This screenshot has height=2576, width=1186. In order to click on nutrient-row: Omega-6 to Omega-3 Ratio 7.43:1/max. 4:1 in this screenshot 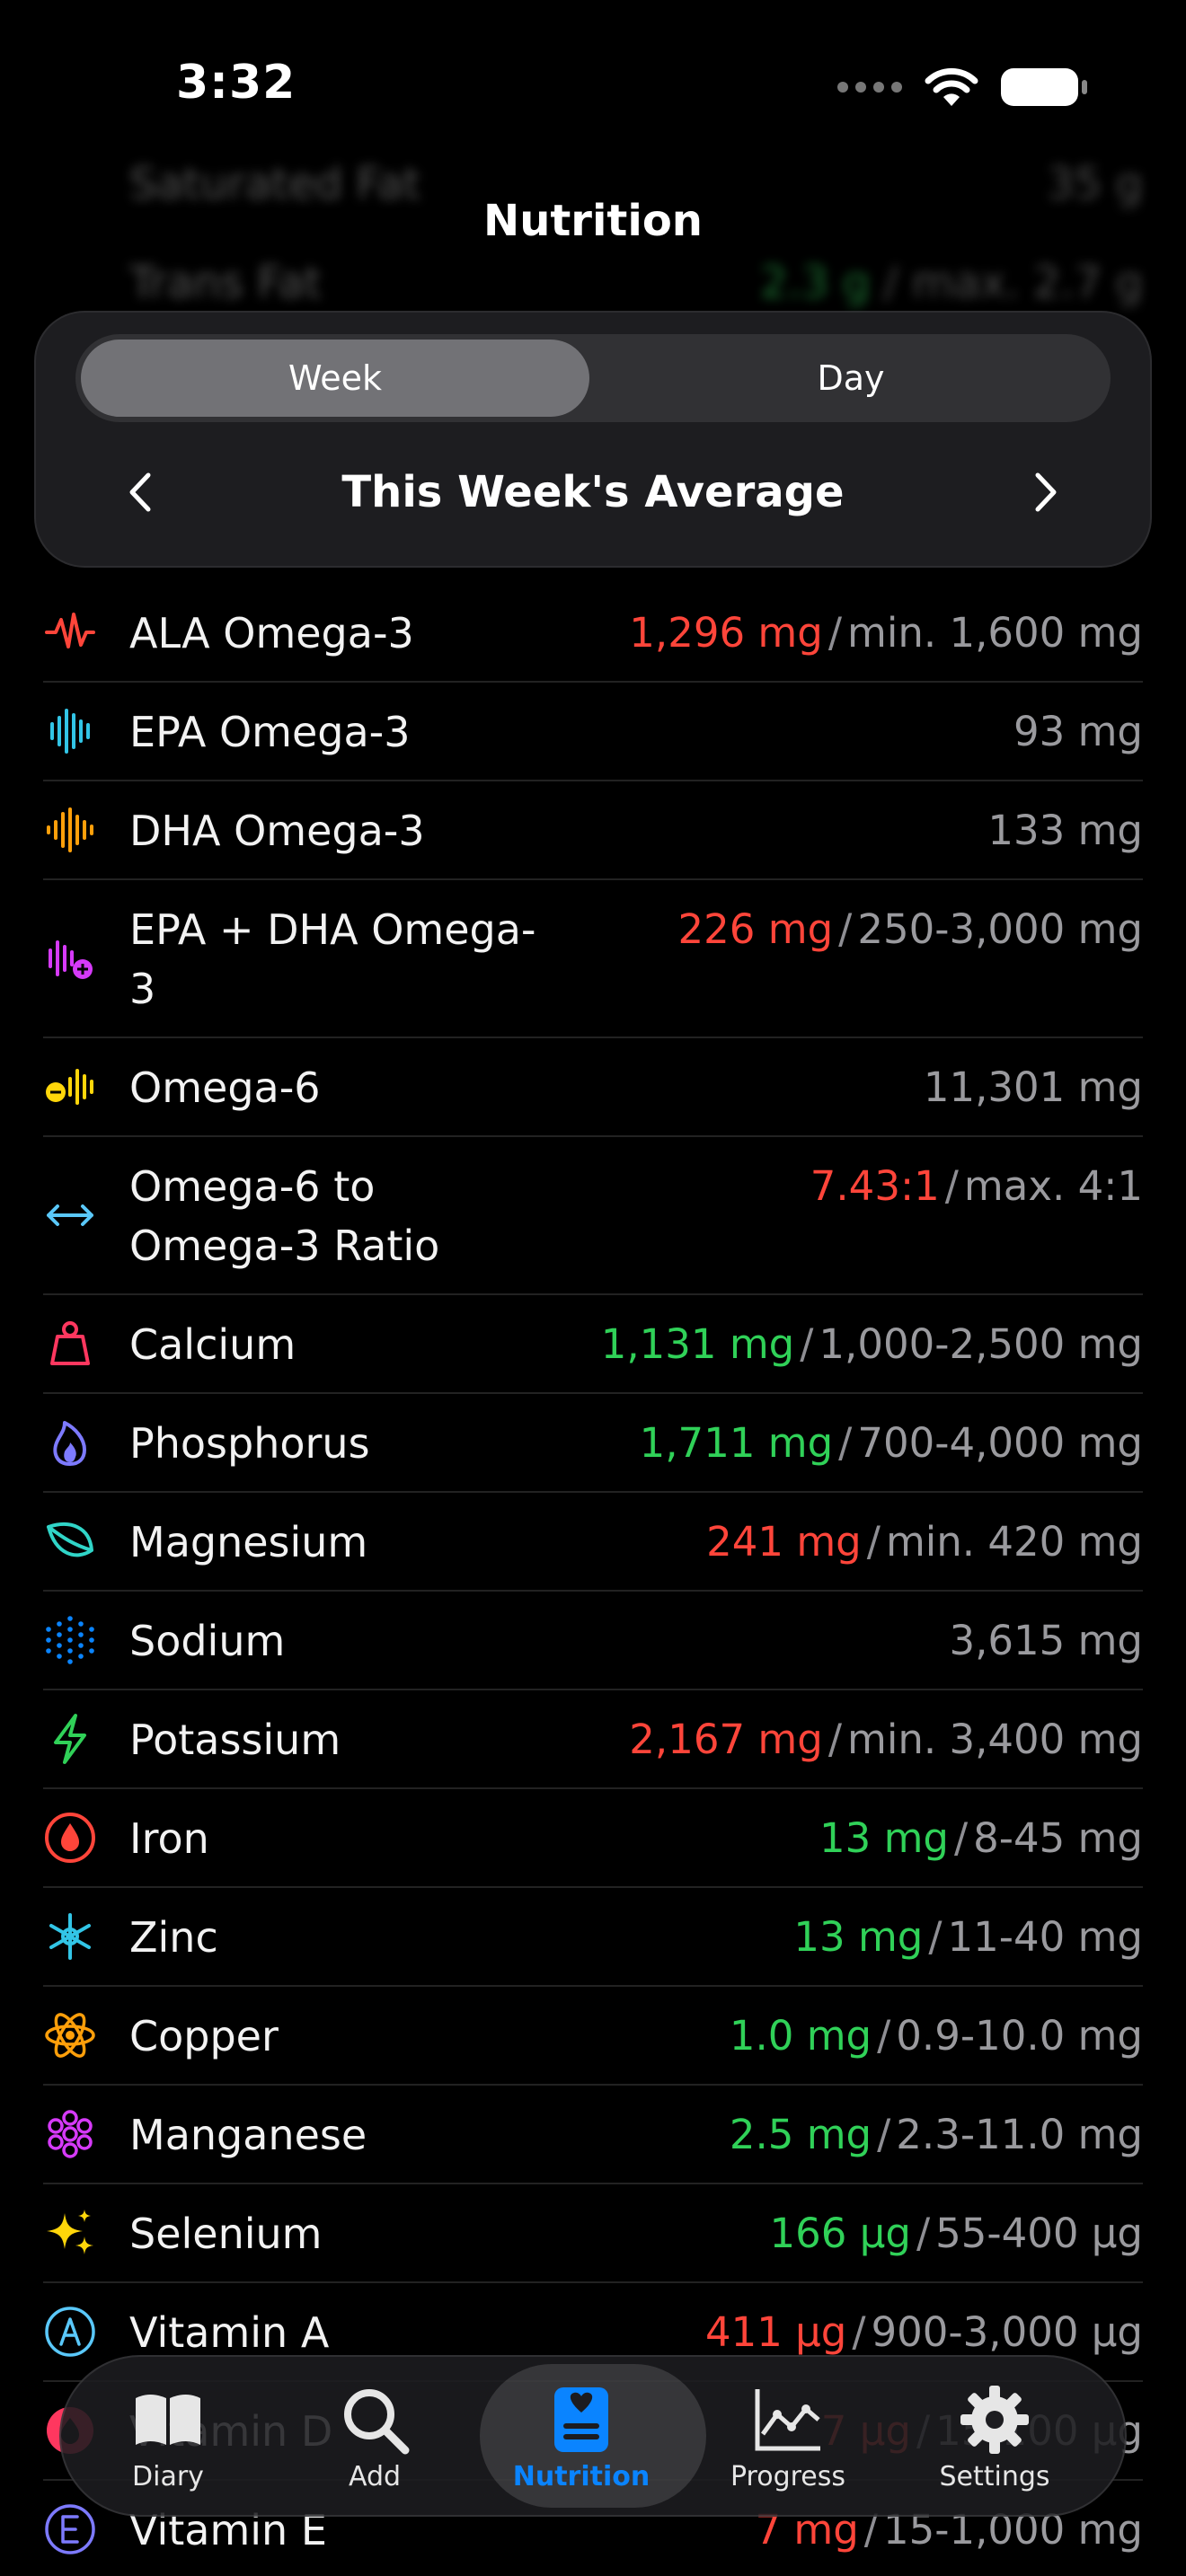, I will do `click(593, 1216)`.